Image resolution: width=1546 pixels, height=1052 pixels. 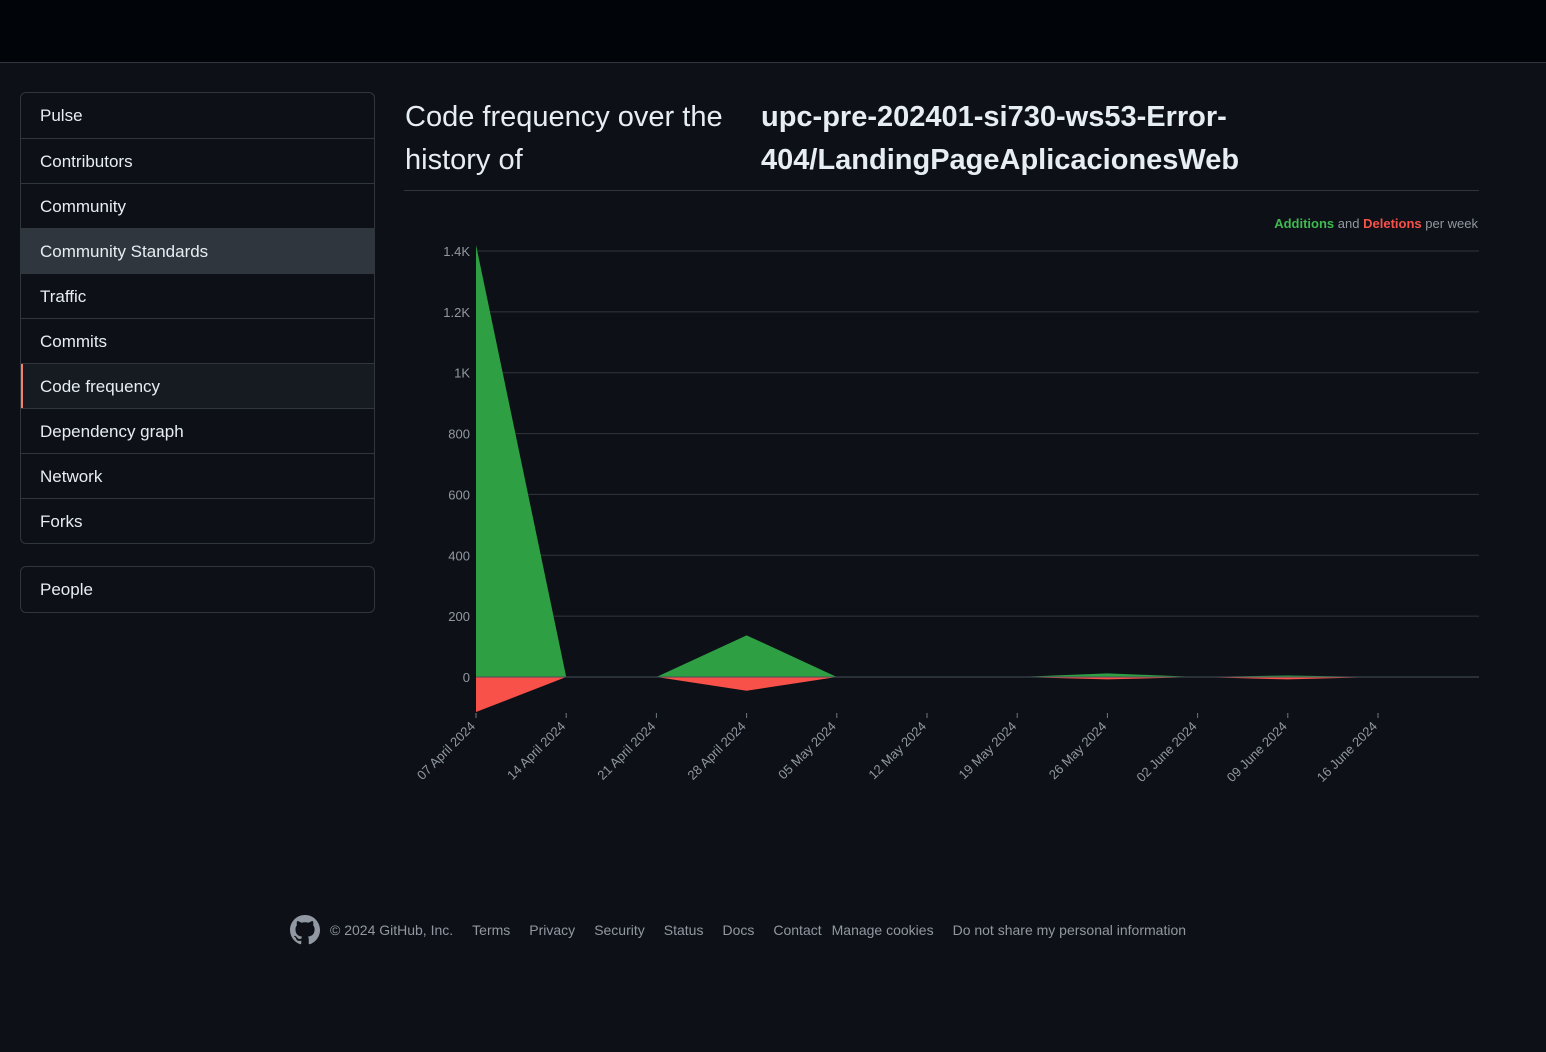 I want to click on y-tick-label: 400, so click(x=459, y=555).